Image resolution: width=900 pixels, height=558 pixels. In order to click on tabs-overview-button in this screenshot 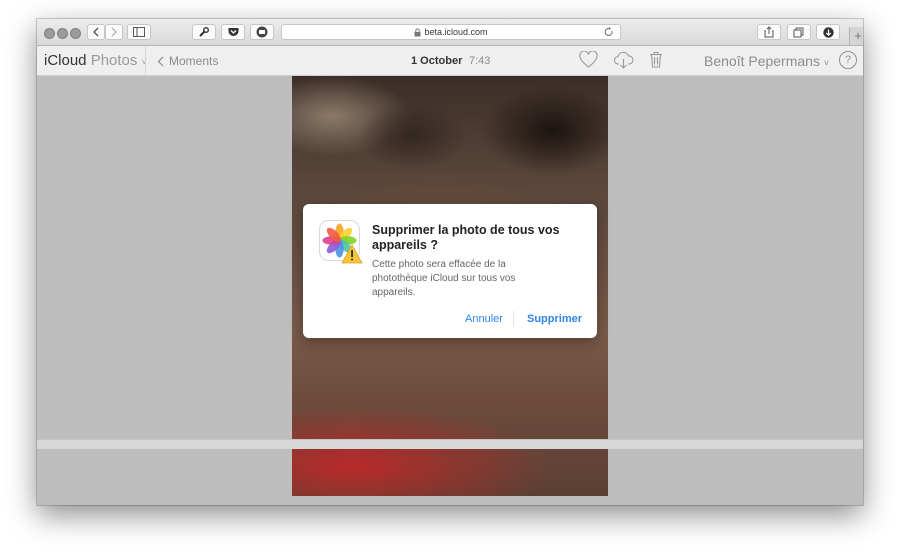, I will do `click(799, 32)`.